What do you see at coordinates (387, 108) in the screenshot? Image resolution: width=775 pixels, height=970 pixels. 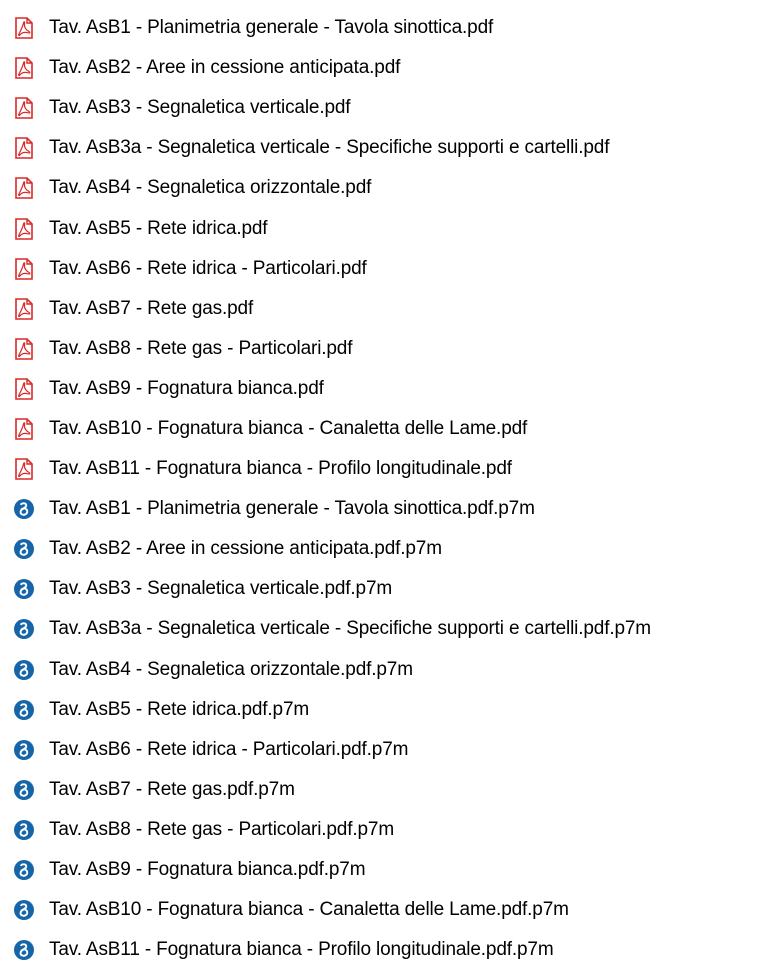 I see `file-row: Tav. AsB3 - Segnaletica verticale.pdf` at bounding box center [387, 108].